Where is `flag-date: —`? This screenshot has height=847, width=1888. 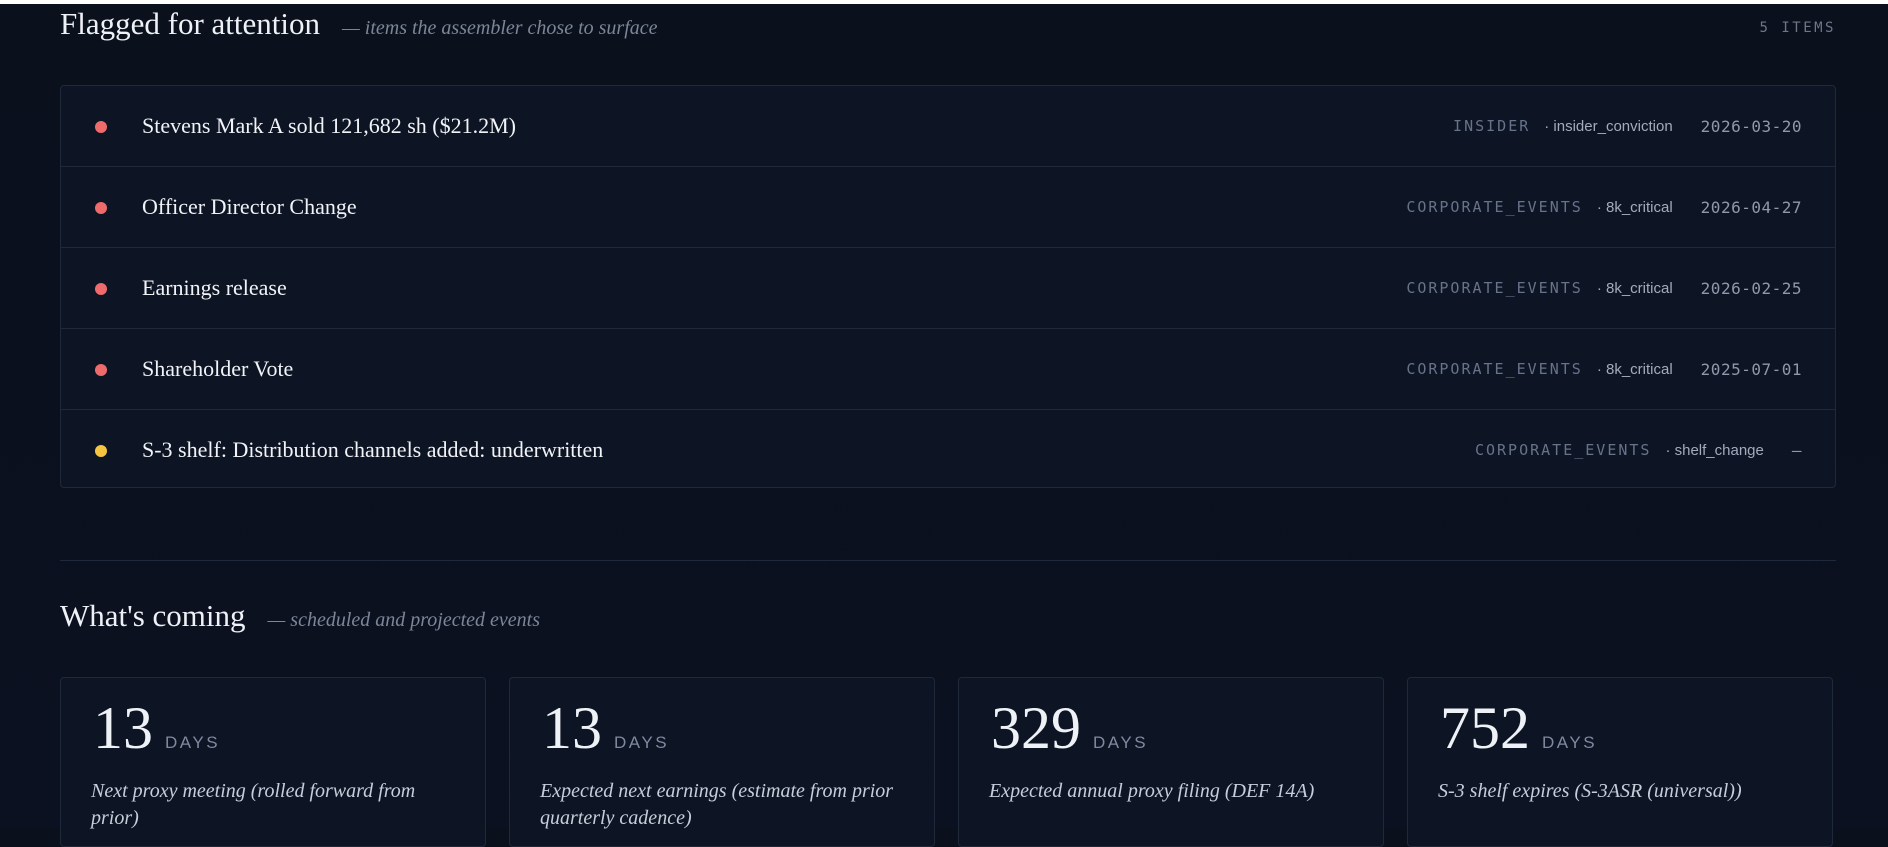
flag-date: — is located at coordinates (1796, 450).